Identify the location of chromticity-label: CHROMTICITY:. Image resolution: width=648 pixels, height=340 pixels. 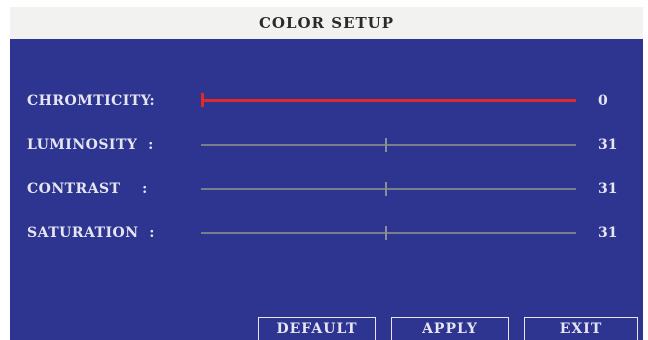
(91, 101).